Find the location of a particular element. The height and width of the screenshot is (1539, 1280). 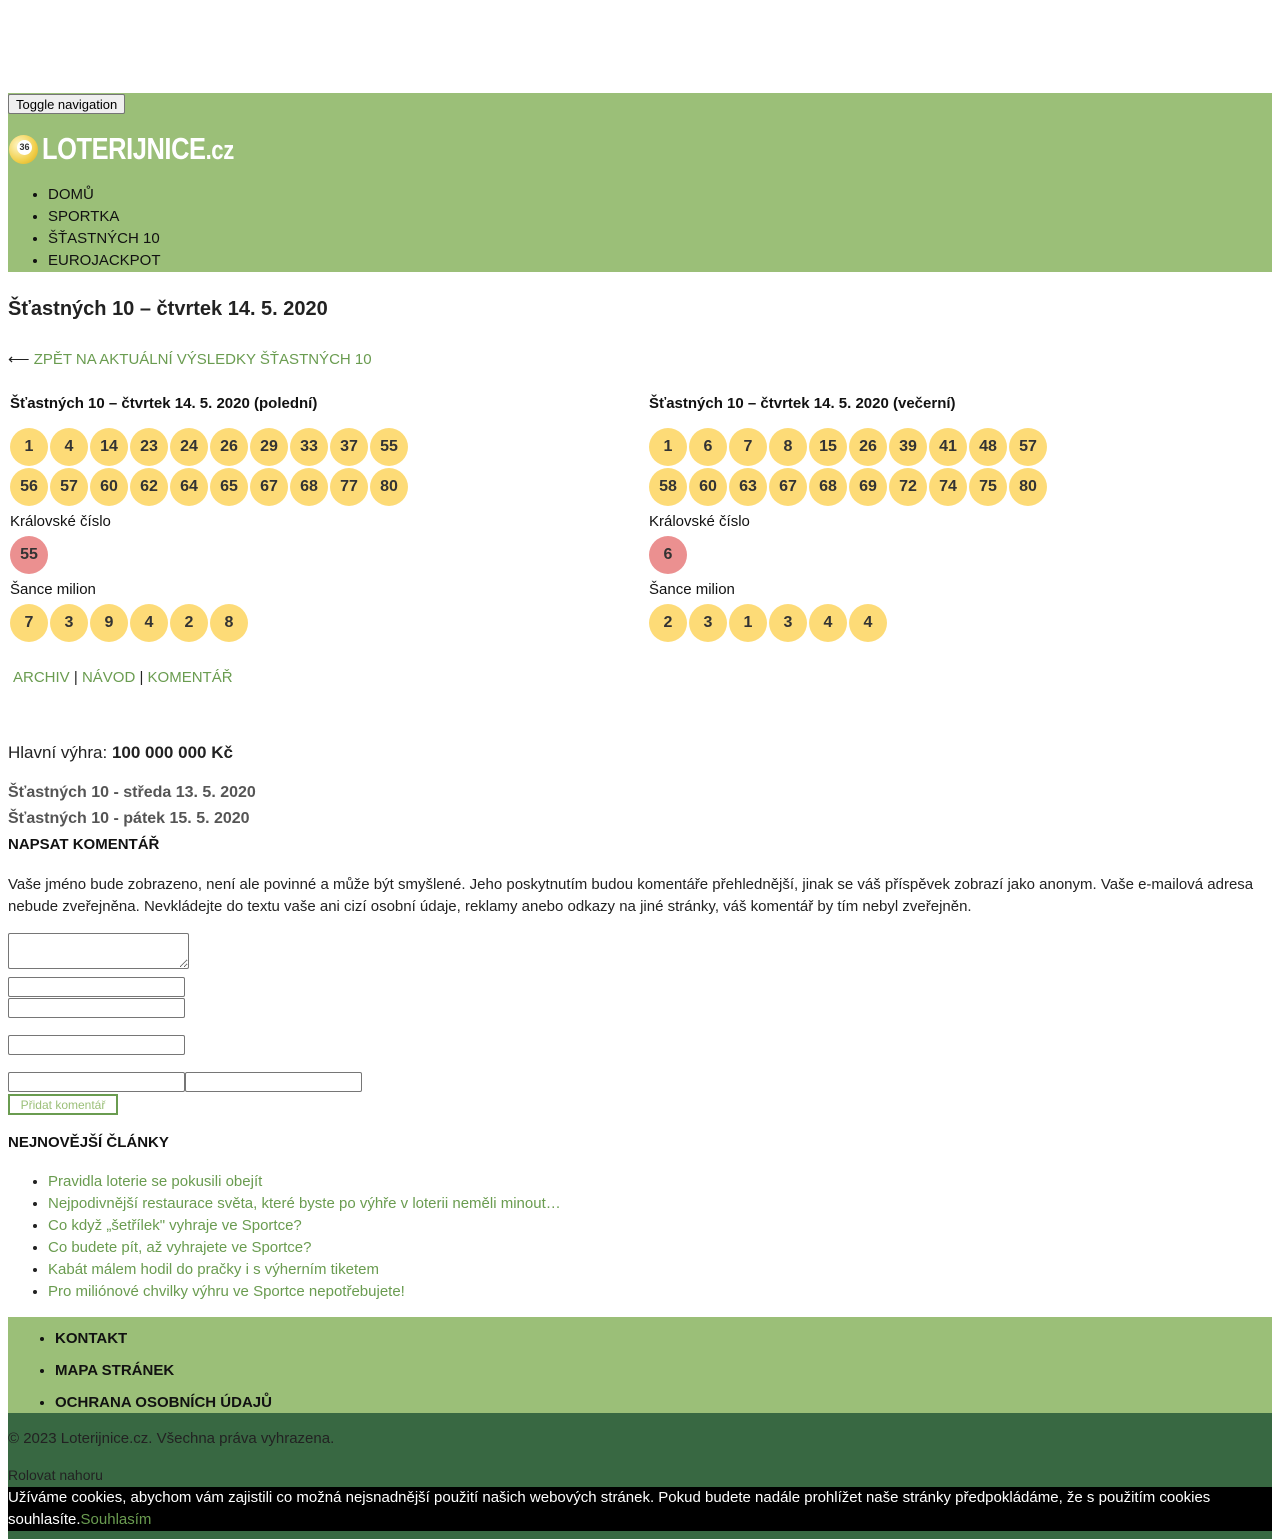

comment-link: KOMENTÁŘ is located at coordinates (190, 677).